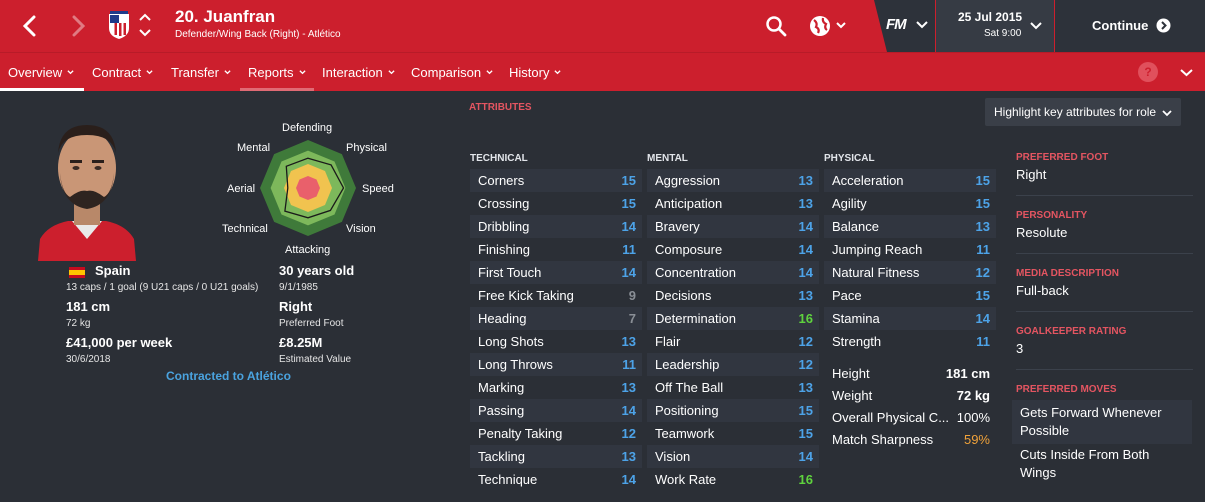  I want to click on contract-end: 30/6/2018, so click(88, 359).